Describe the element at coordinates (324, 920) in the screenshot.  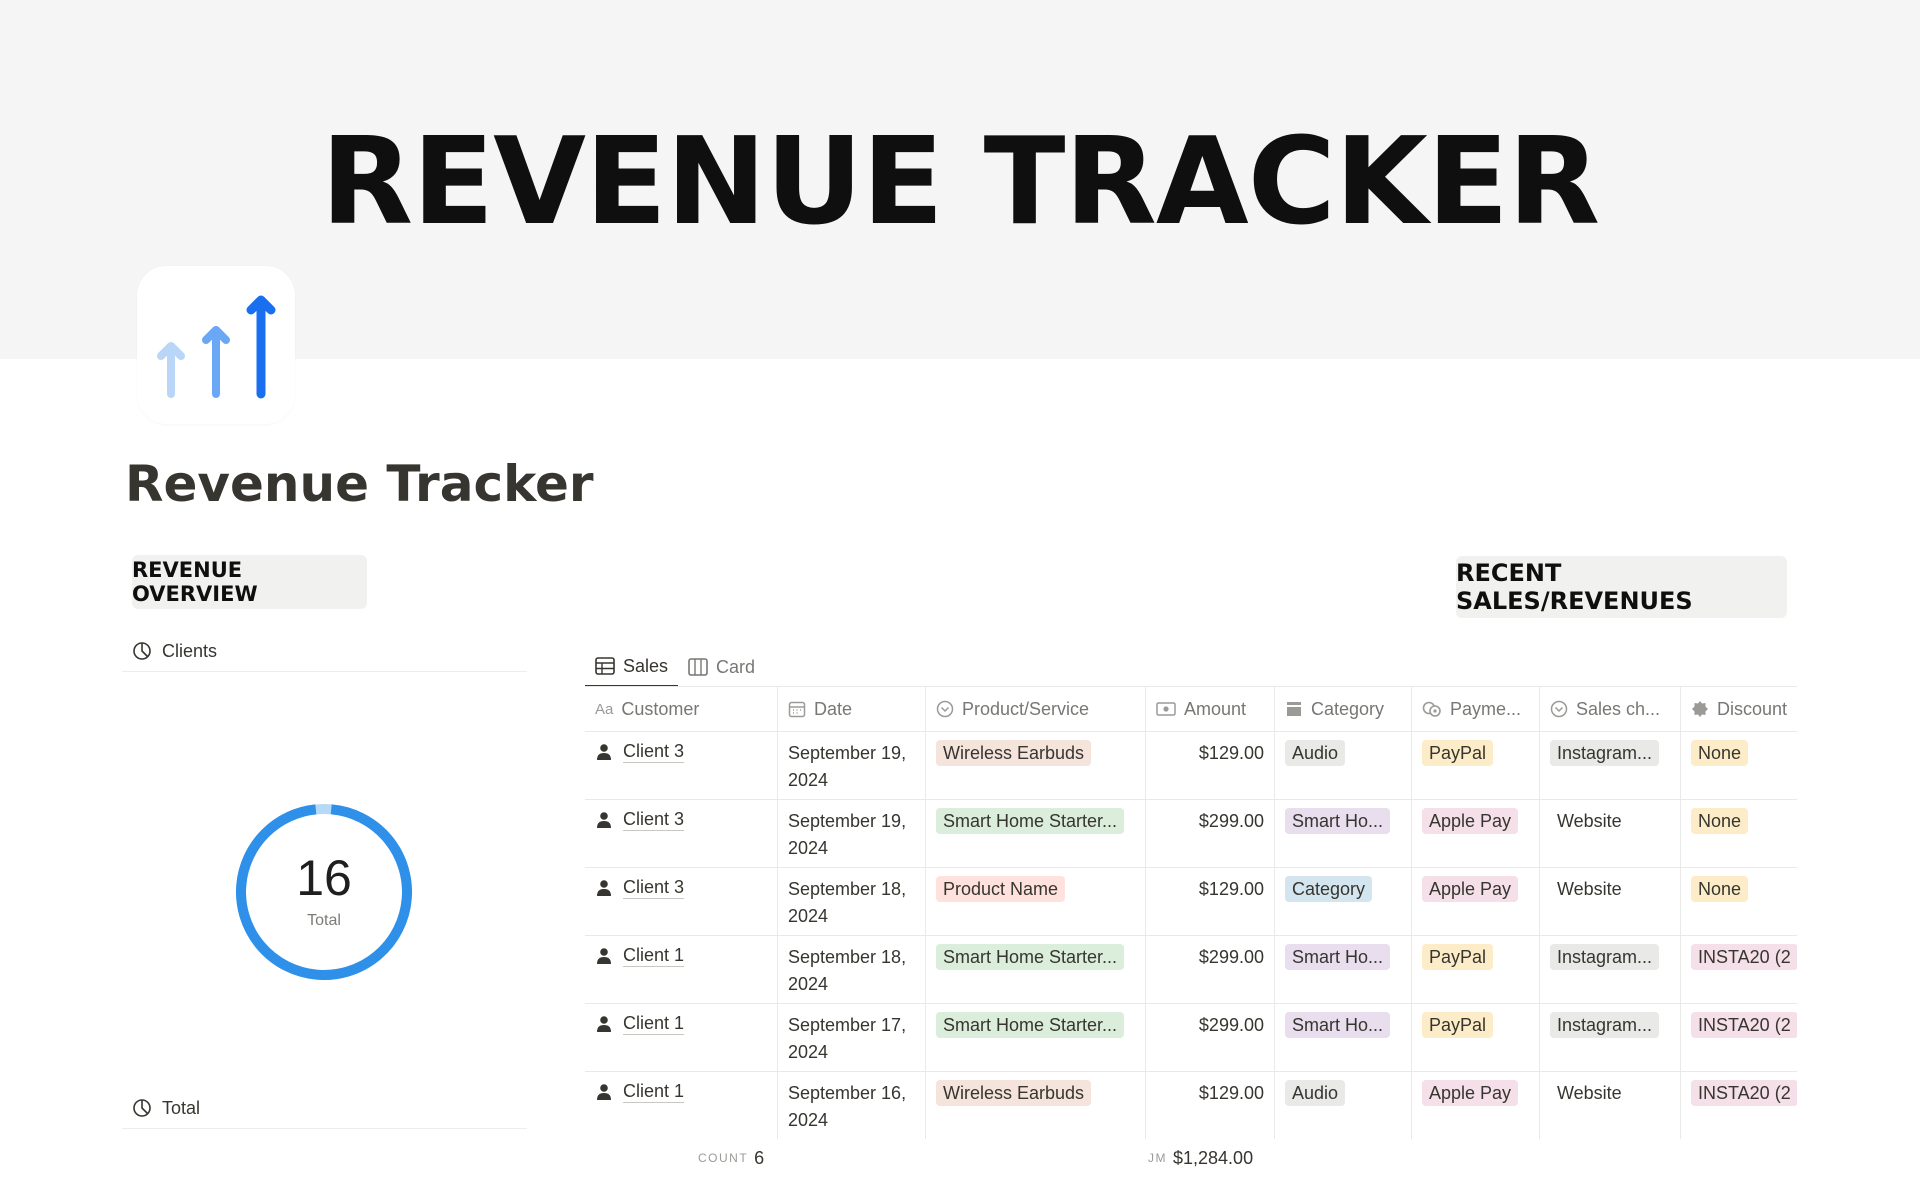
I see `donut-caption: Total` at that location.